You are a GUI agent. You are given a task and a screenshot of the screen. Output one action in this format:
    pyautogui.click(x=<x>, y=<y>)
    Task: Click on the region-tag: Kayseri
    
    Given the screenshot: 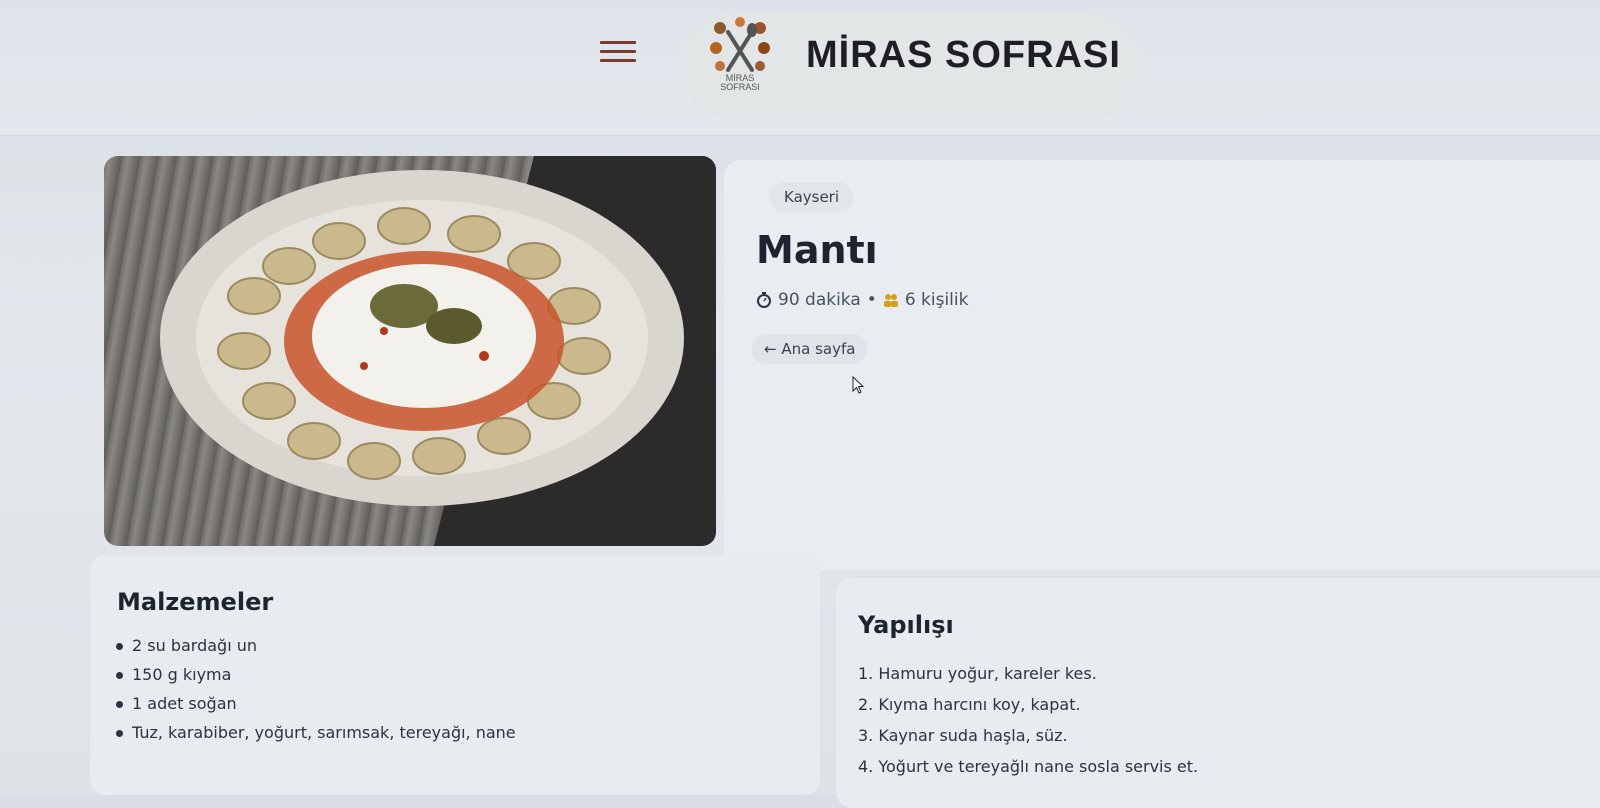 What is the action you would take?
    pyautogui.click(x=812, y=197)
    